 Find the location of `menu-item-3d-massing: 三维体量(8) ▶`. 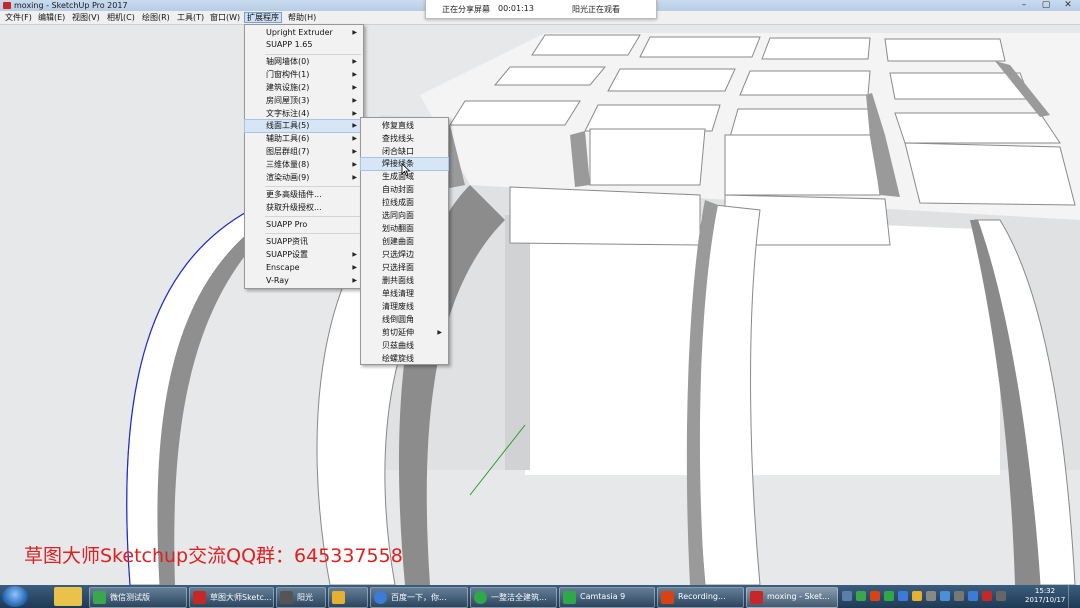

menu-item-3d-massing: 三维体量(8) ▶ is located at coordinates (304, 165).